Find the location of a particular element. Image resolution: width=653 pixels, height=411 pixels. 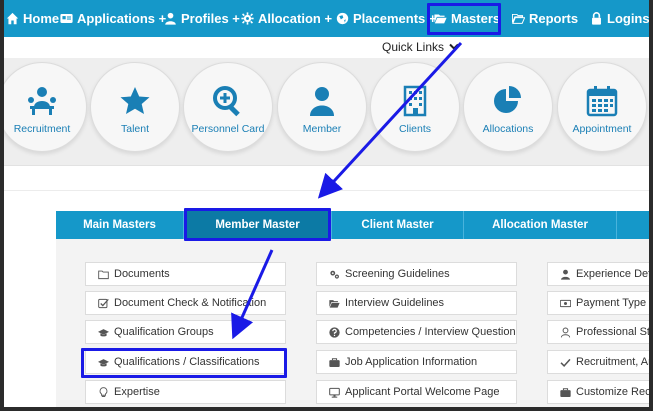

quick-link-talent: Talent is located at coordinates (135, 107).